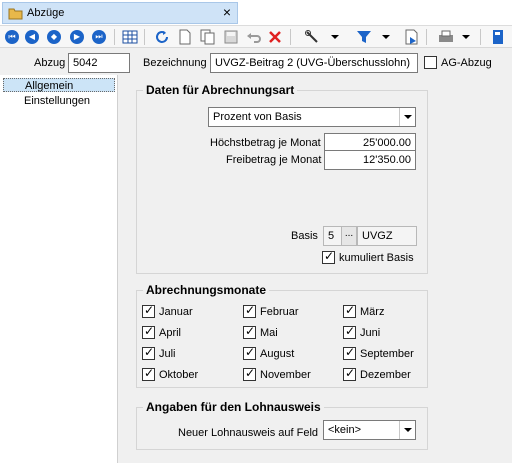 Image resolution: width=512 pixels, height=463 pixels. What do you see at coordinates (206, 290) in the screenshot?
I see `abrechnungsmonate-title: Abrechnungsmonate` at bounding box center [206, 290].